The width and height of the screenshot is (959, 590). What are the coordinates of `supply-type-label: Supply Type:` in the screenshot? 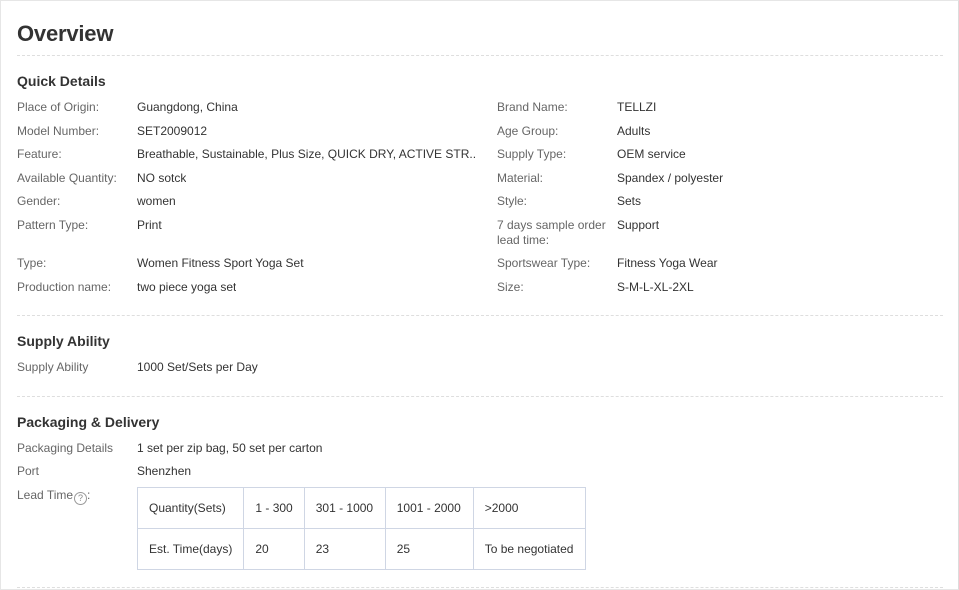 It's located at (532, 154).